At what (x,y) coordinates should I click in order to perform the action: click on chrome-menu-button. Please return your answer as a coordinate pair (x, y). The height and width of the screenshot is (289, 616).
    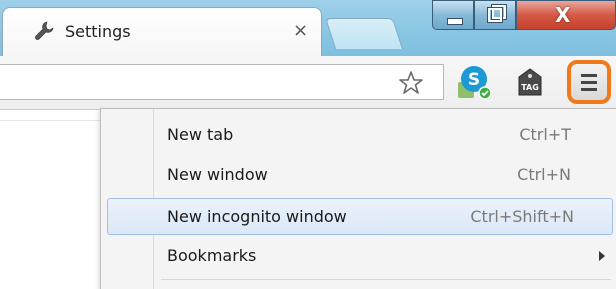
    Looking at the image, I should click on (589, 82).